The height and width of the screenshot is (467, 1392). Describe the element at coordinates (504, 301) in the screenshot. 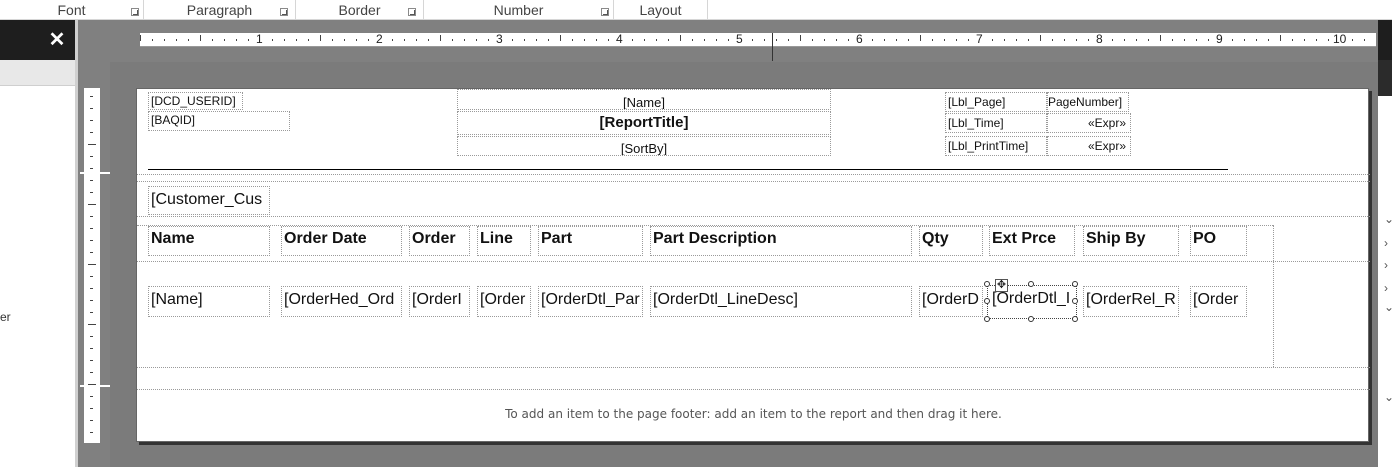

I see `detail-field-line: [Order` at that location.